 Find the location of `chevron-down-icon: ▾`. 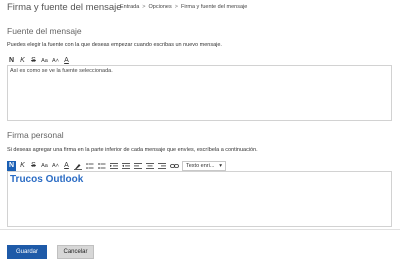

chevron-down-icon: ▾ is located at coordinates (220, 165).